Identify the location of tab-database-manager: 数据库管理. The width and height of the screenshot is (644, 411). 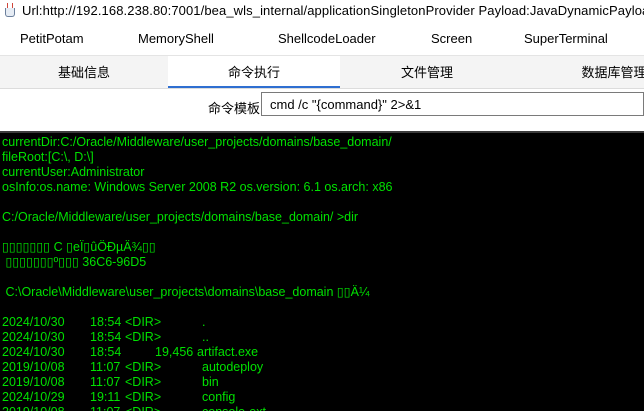
(579, 71).